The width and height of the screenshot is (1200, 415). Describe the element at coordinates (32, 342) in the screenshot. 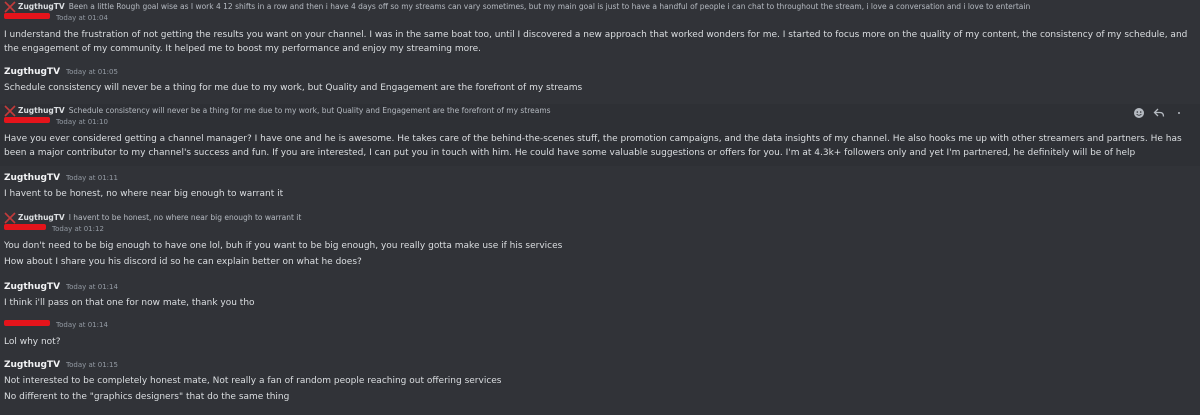

I see `message-content: Lol why not?` at that location.